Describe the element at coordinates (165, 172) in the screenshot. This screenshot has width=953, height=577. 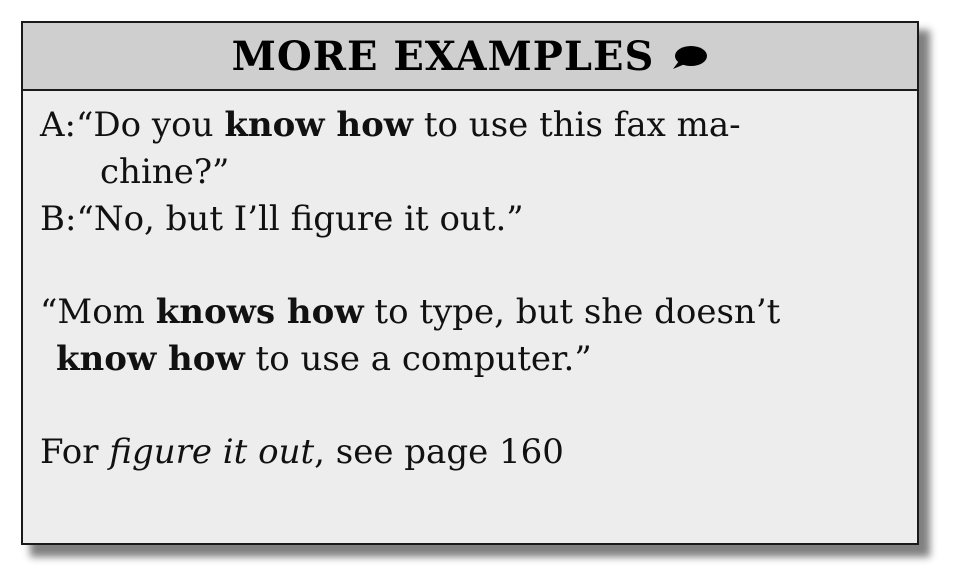
I see `dialogue-line-a-continued: chine?”` at that location.